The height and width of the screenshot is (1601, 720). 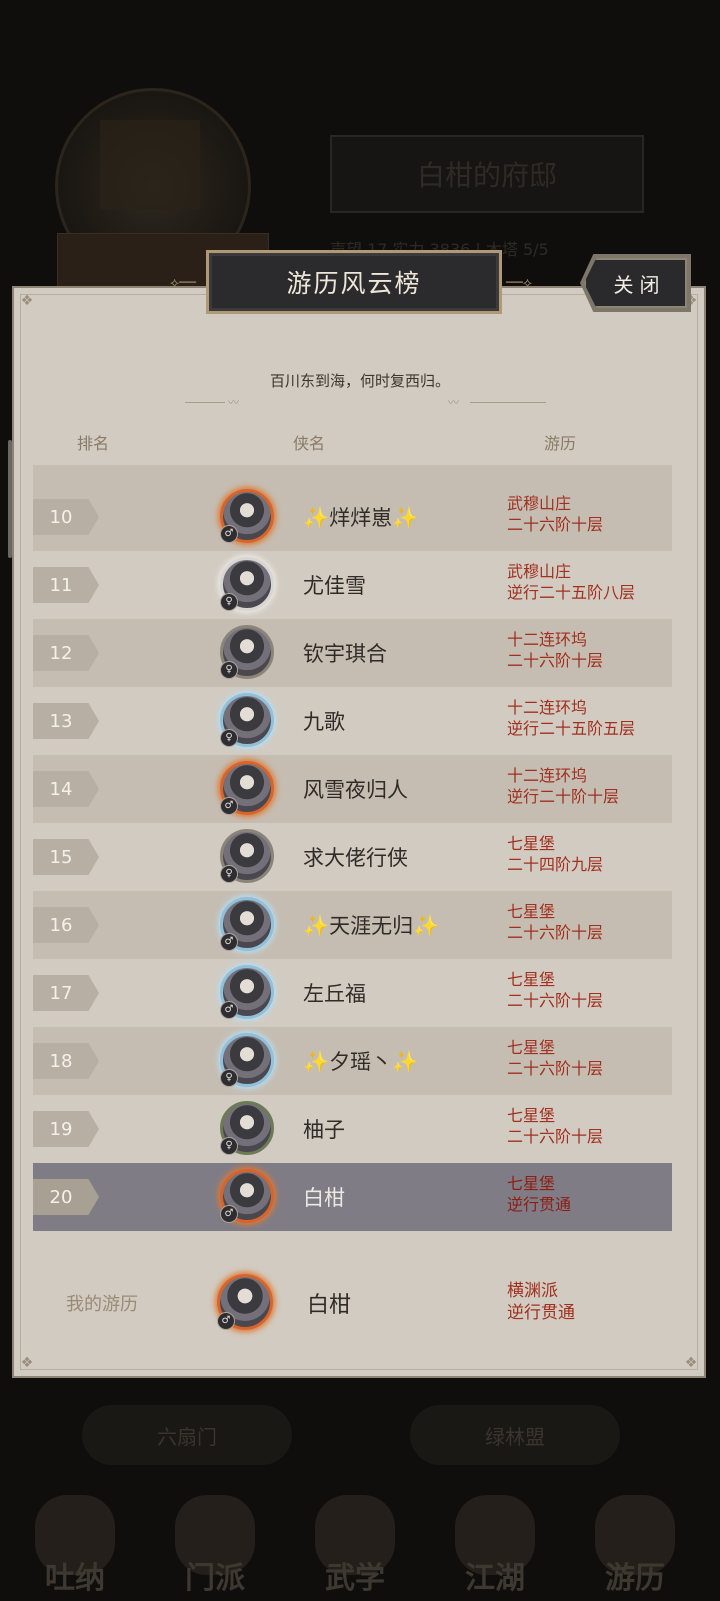 What do you see at coordinates (215, 1548) in the screenshot?
I see `nav-item-menpai: 门派` at bounding box center [215, 1548].